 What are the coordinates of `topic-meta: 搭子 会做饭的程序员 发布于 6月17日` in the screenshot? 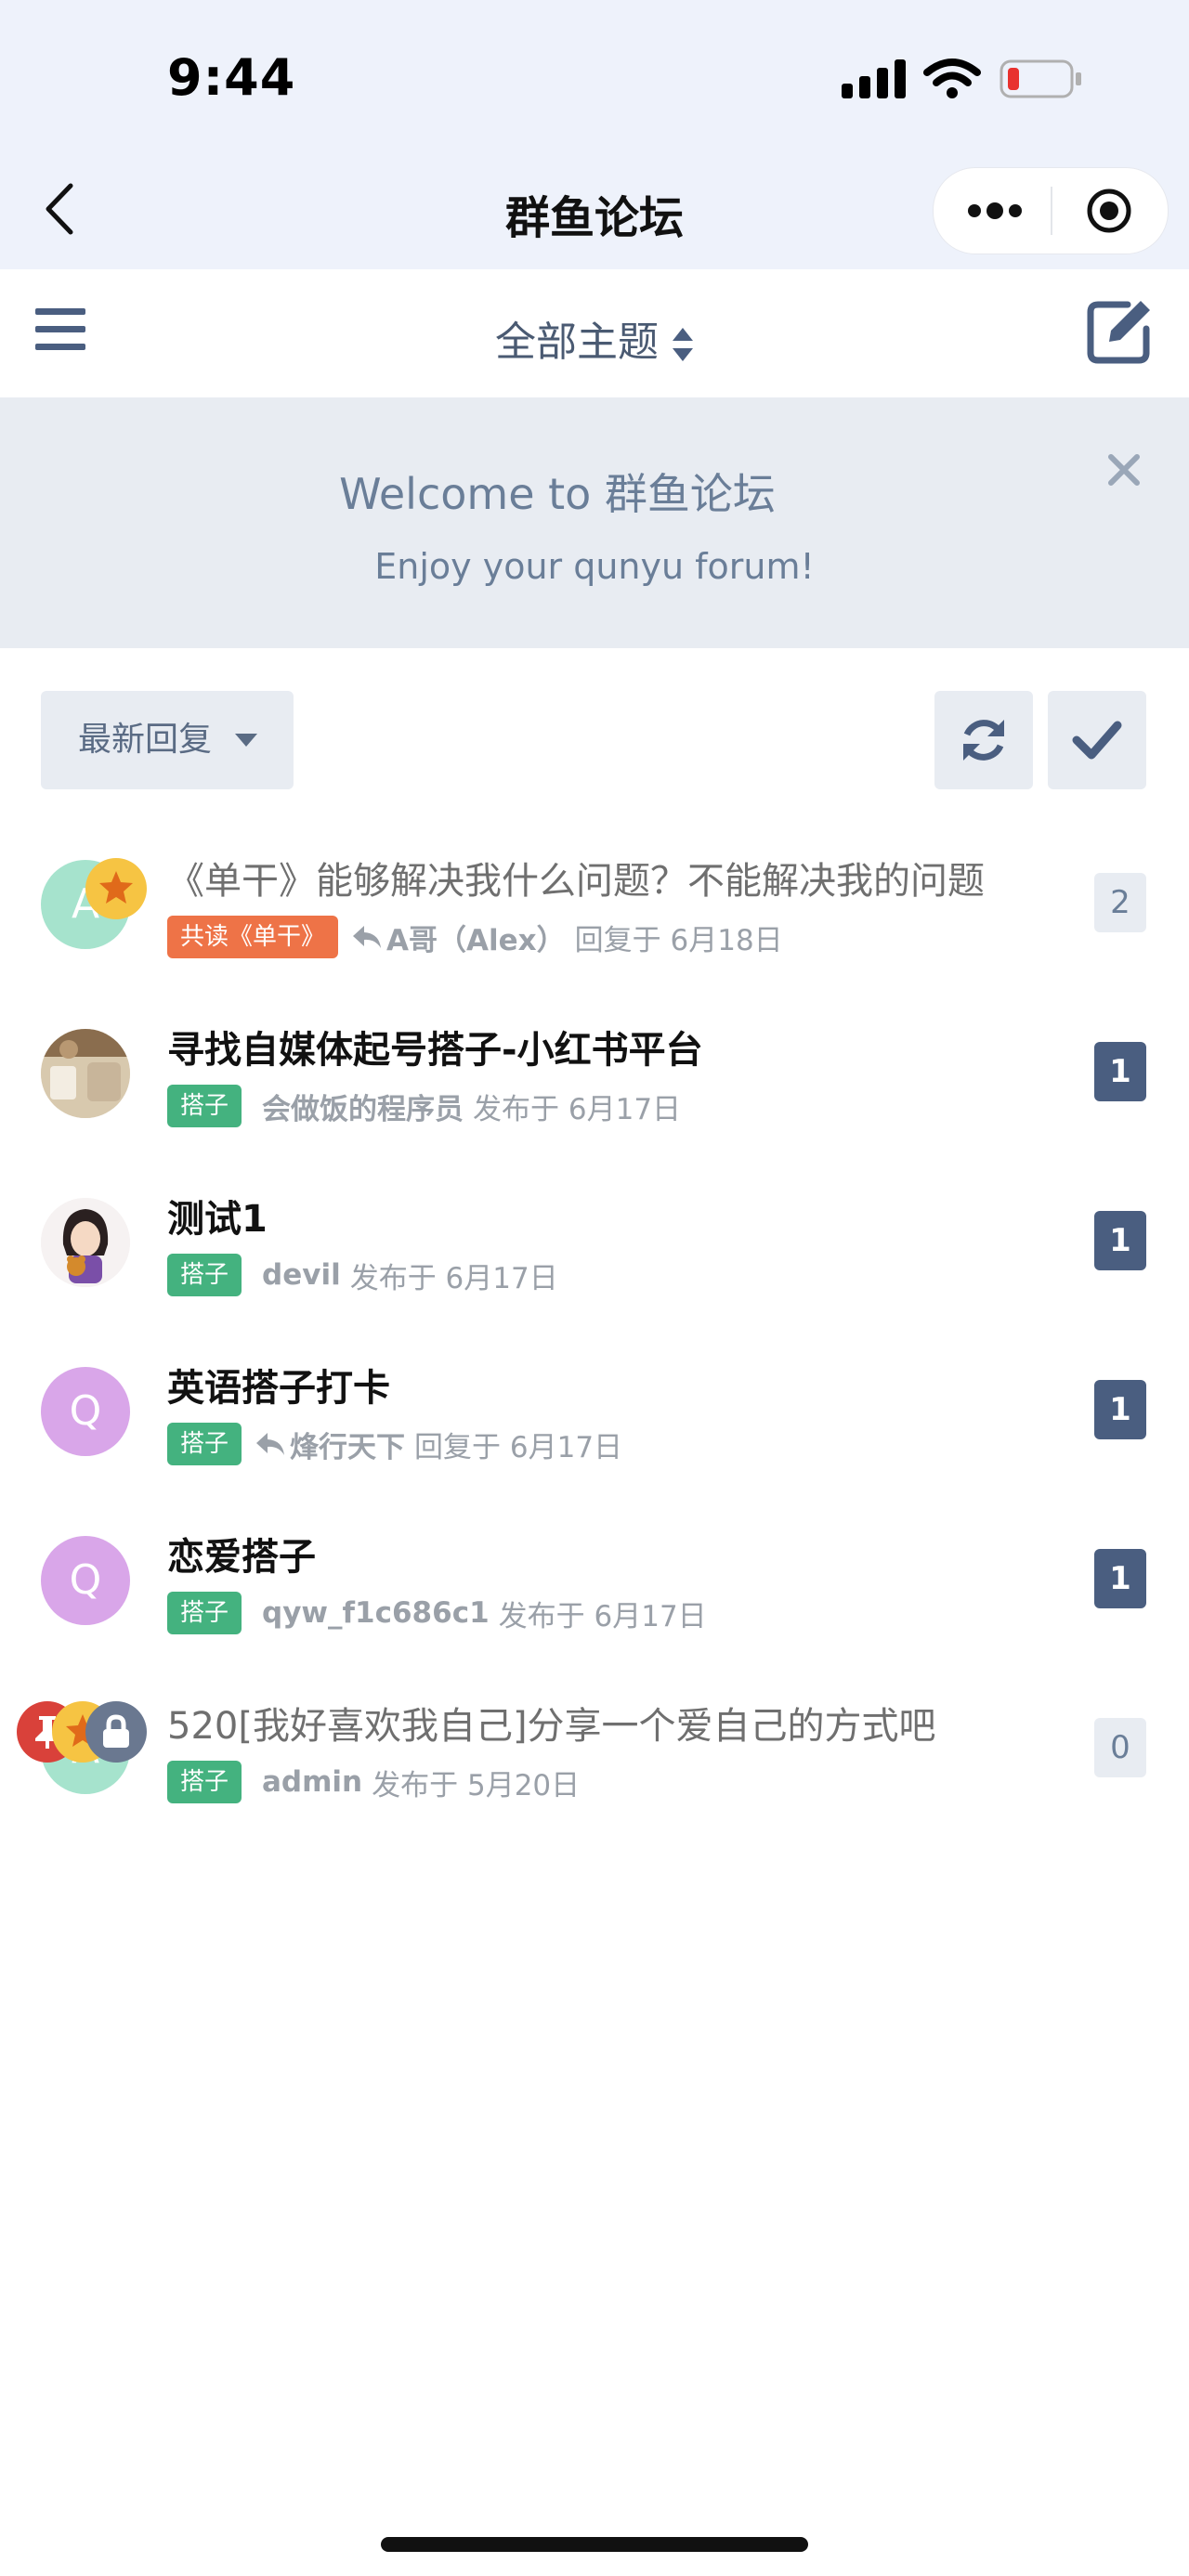 It's located at (424, 1106).